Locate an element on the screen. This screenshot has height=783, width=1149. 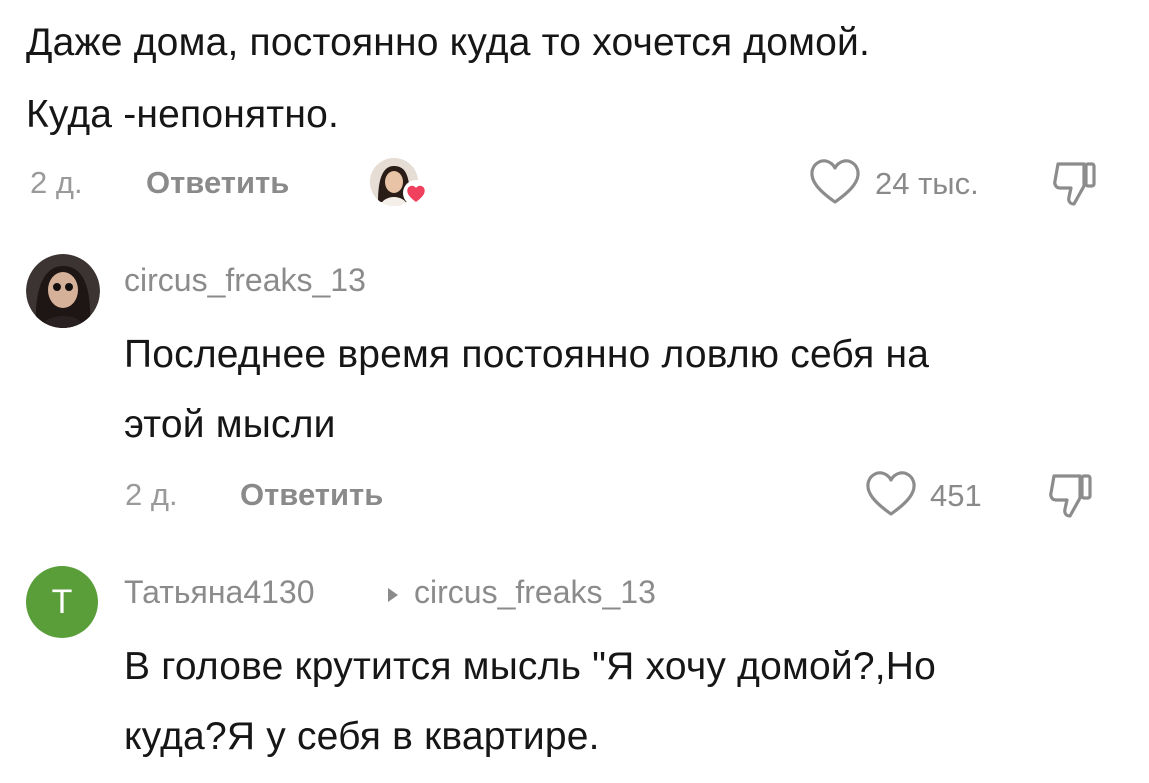
avatar-tatyana: Т is located at coordinates (62, 602).